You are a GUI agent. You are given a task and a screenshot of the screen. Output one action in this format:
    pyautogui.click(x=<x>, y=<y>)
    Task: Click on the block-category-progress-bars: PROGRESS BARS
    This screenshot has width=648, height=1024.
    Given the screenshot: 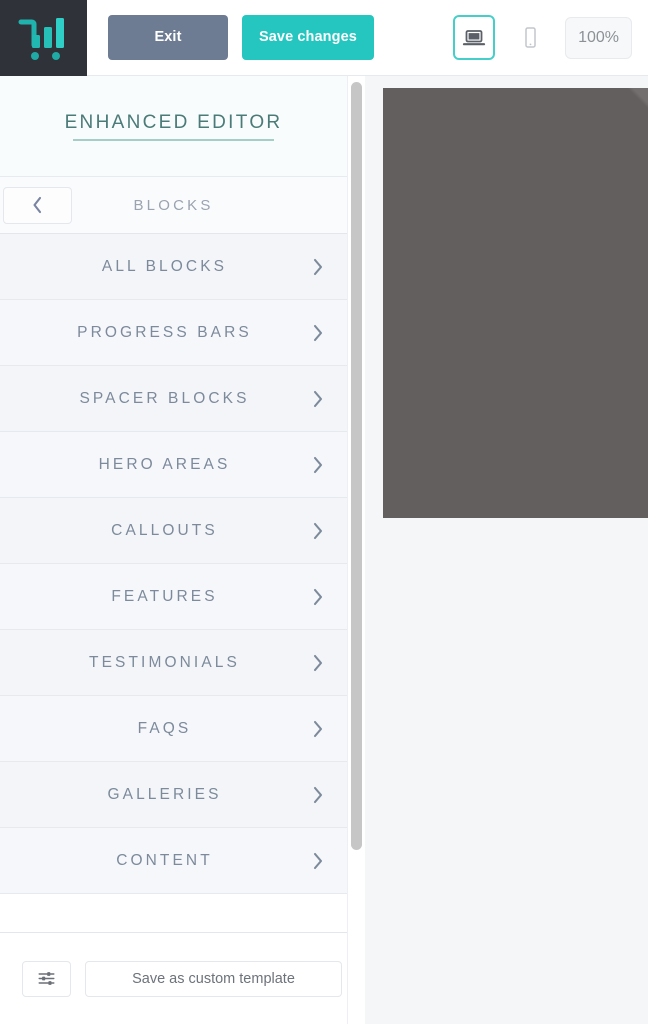 What is the action you would take?
    pyautogui.click(x=173, y=333)
    